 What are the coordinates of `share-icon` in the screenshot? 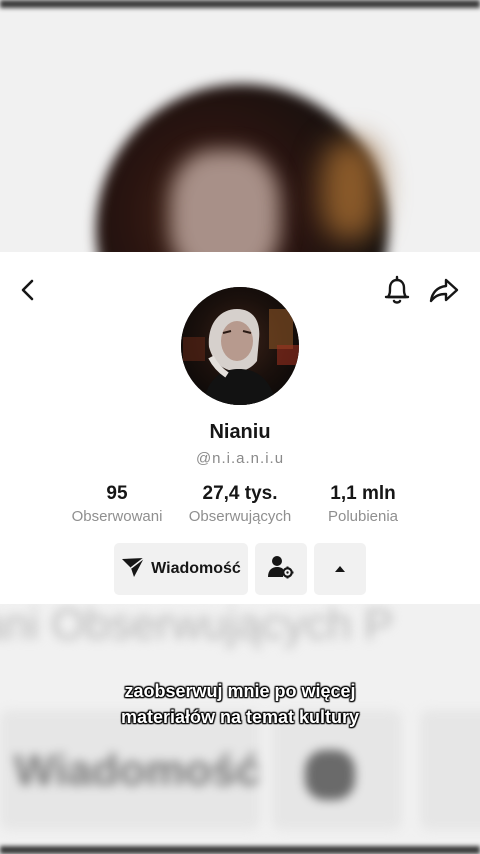 It's located at (444, 290).